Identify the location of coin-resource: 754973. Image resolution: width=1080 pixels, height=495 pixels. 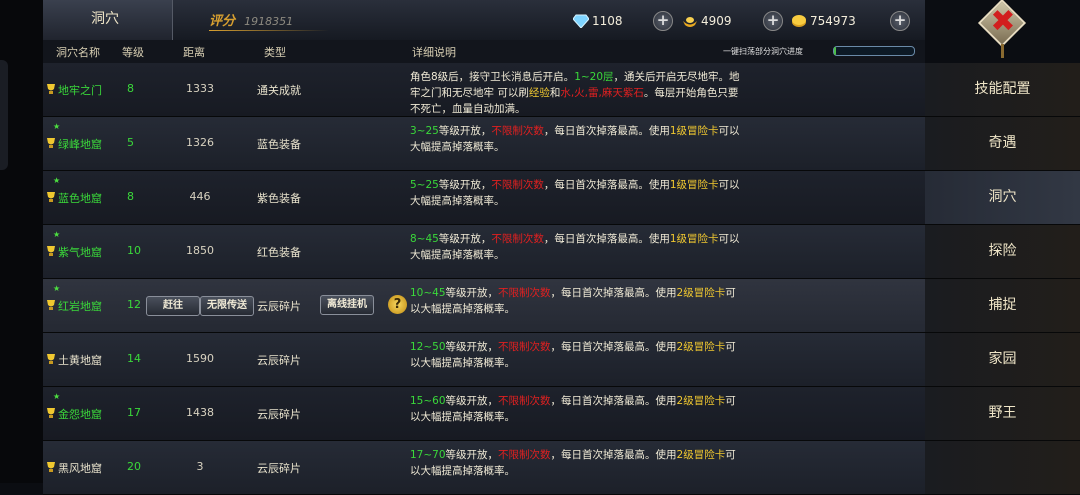
(823, 21).